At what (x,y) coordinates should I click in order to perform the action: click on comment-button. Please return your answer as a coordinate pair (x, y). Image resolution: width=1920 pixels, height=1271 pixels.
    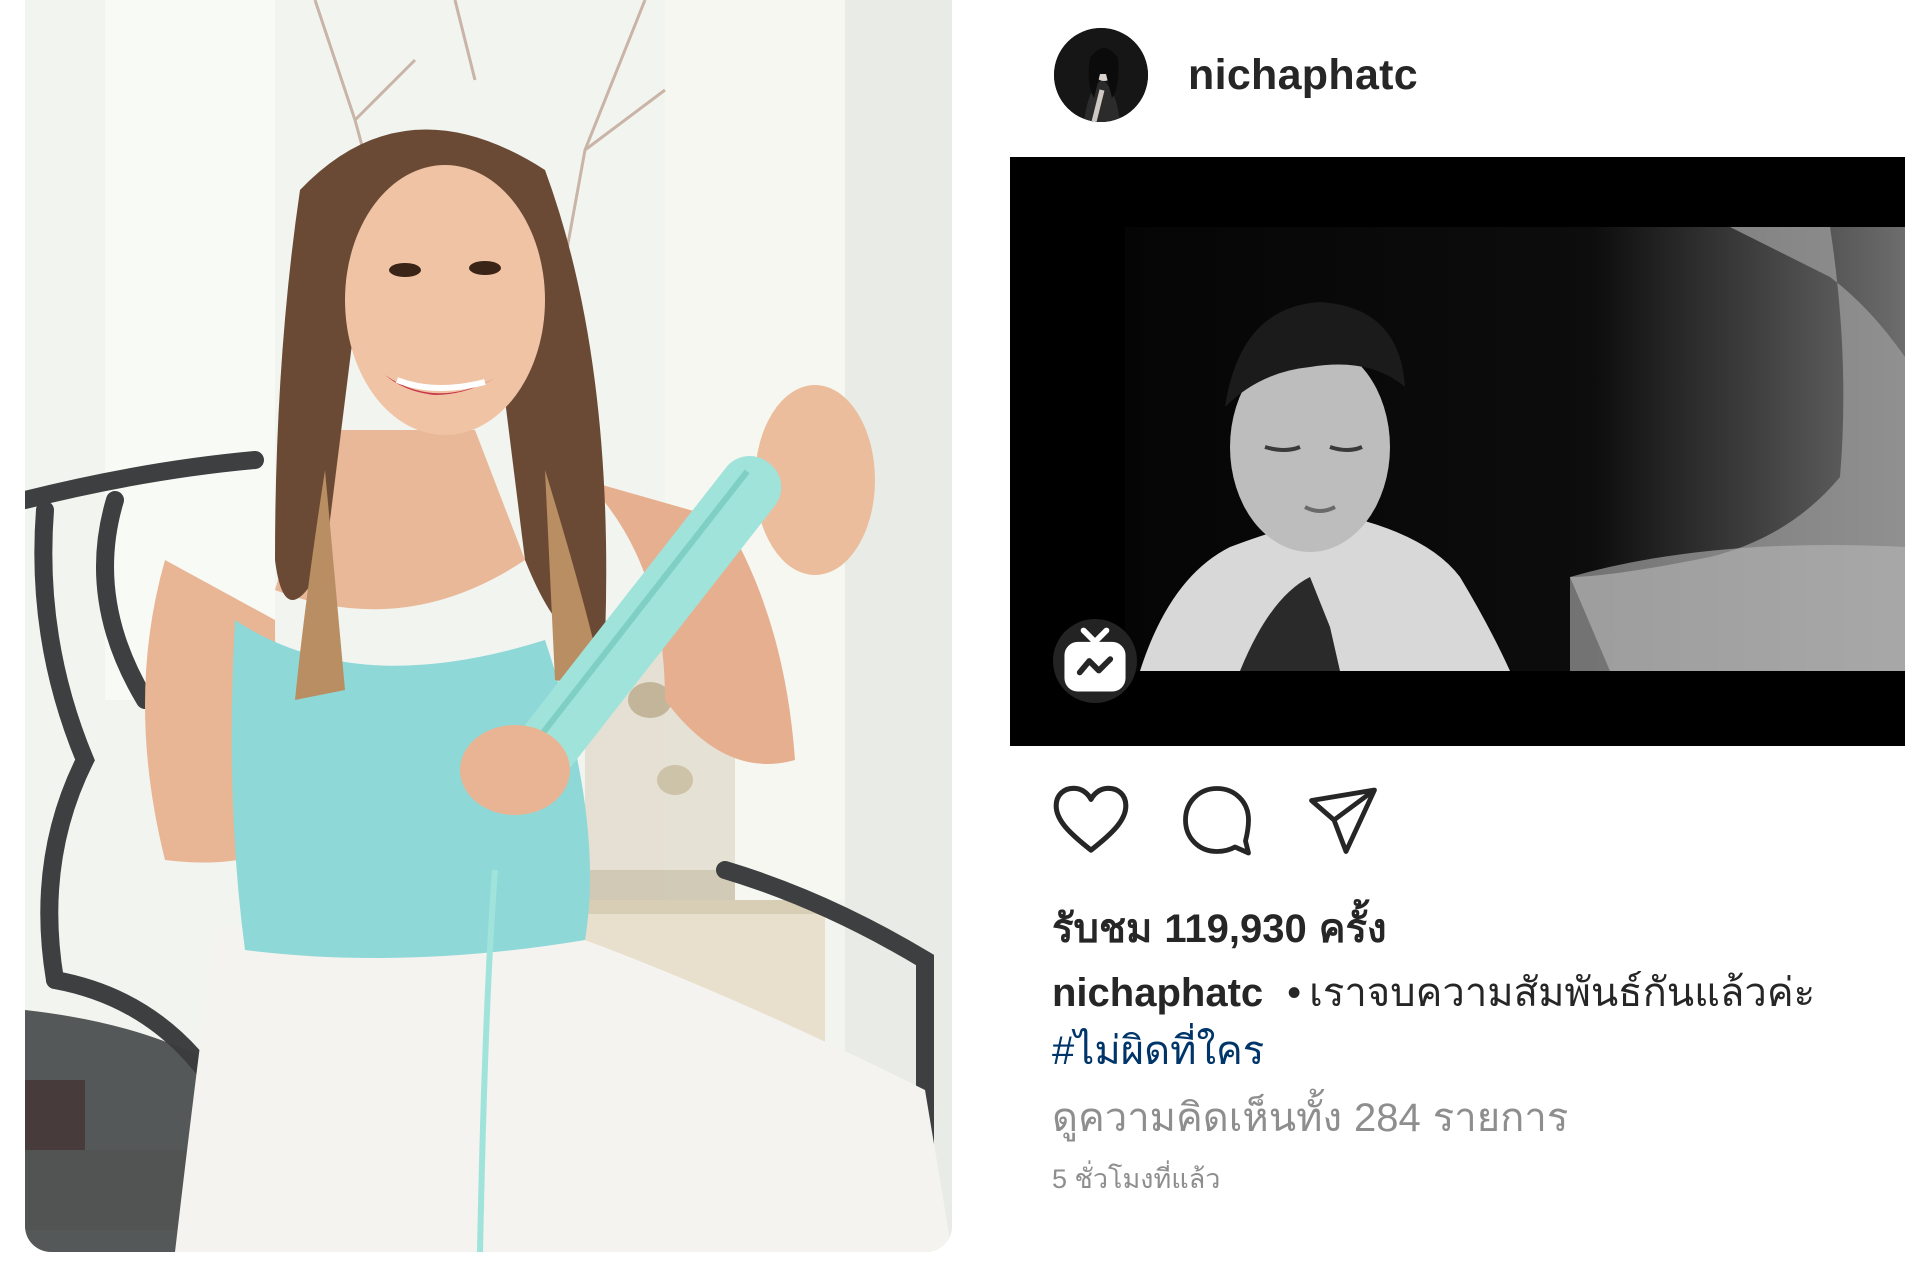
    Looking at the image, I should click on (1217, 820).